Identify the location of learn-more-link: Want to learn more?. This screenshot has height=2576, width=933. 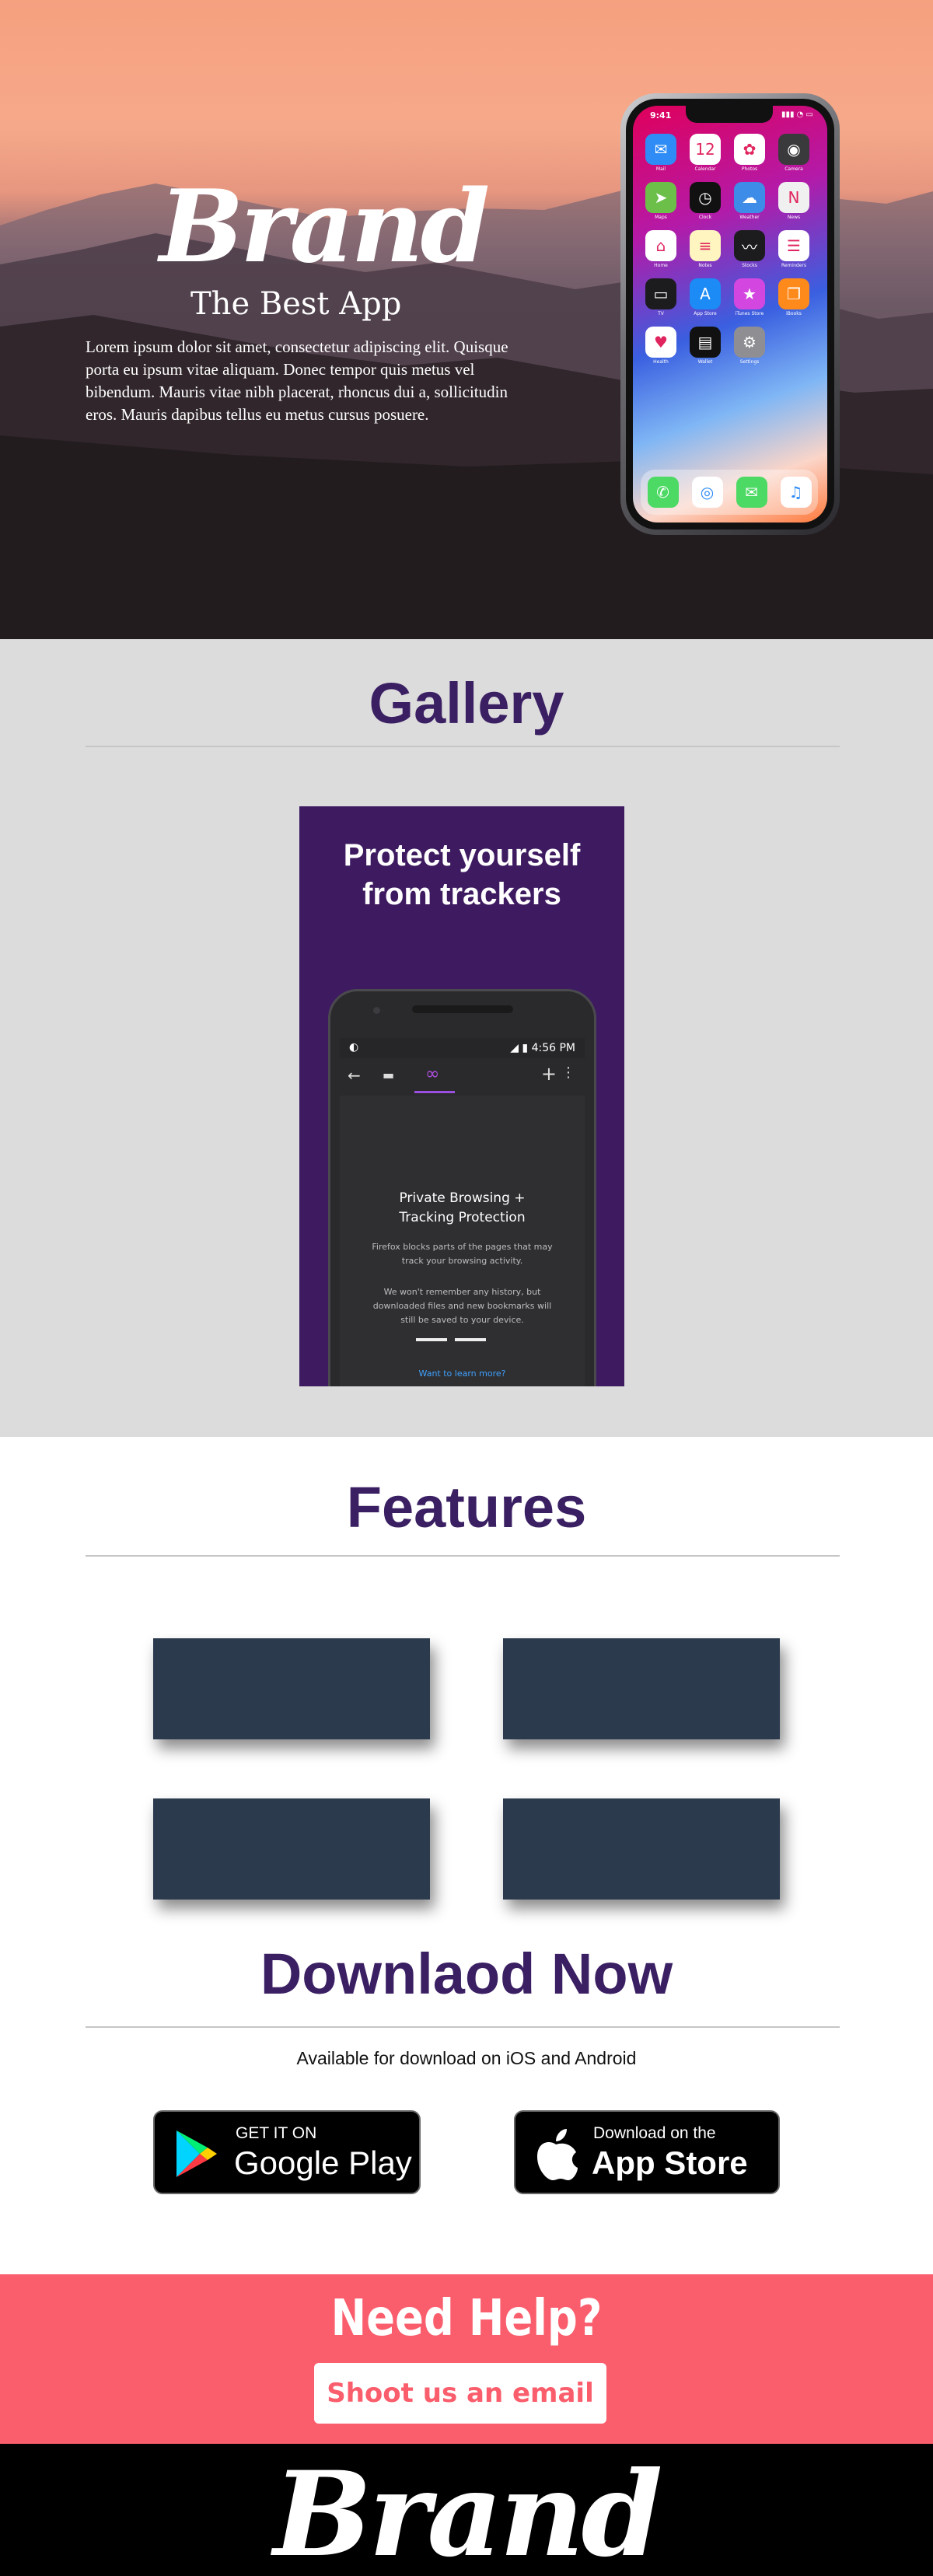
(462, 1373).